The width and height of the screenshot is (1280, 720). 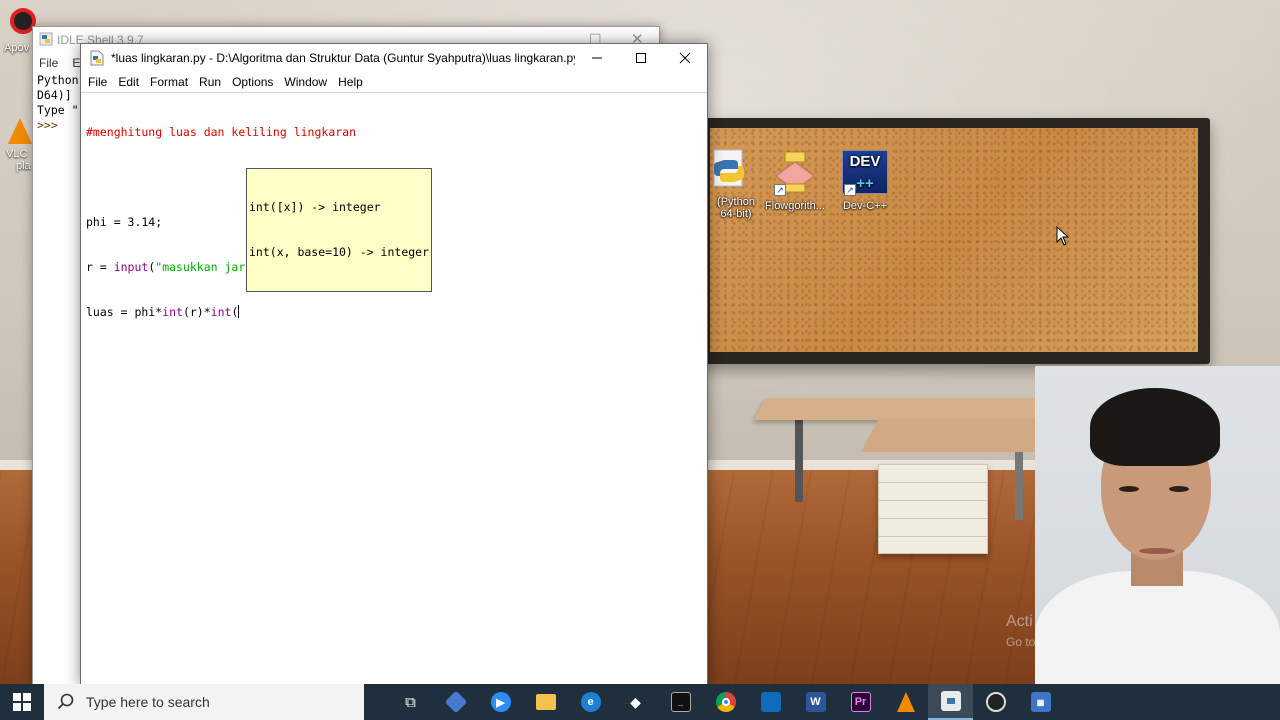 I want to click on taskbar-word: W, so click(x=815, y=702).